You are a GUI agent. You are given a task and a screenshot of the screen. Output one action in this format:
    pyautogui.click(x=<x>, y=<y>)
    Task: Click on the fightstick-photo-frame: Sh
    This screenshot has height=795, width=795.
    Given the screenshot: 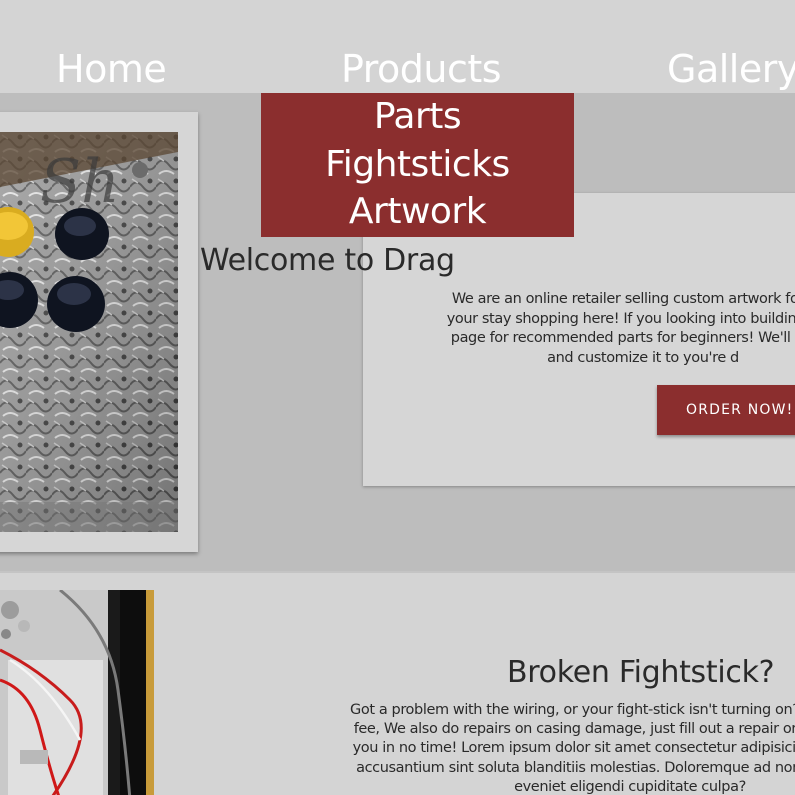 What is the action you would take?
    pyautogui.click(x=99, y=332)
    